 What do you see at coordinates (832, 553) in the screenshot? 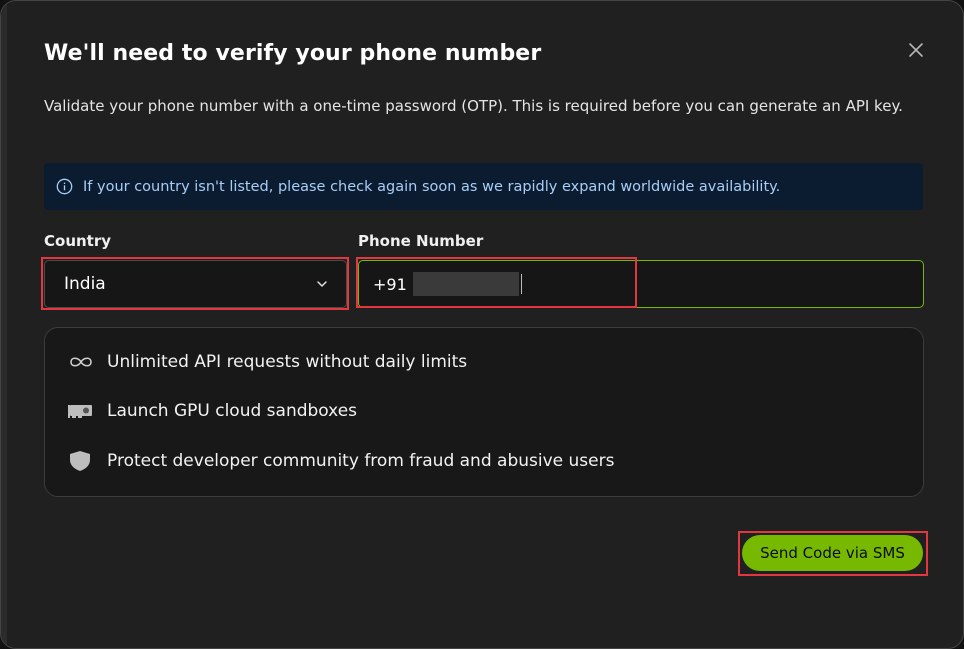
I see `send-code-button: Send Code via SMS` at bounding box center [832, 553].